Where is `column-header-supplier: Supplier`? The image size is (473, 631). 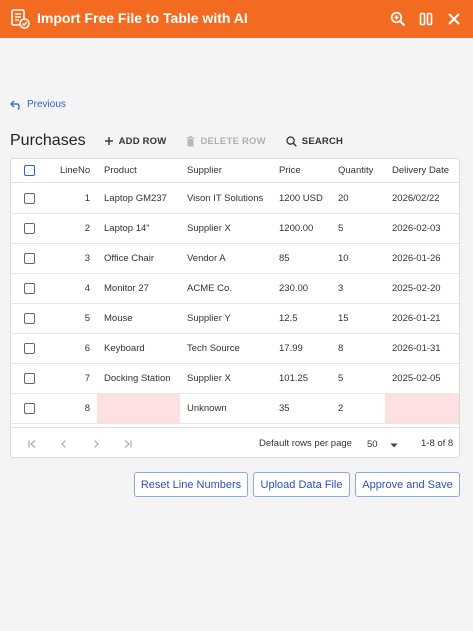 column-header-supplier: Supplier is located at coordinates (204, 170).